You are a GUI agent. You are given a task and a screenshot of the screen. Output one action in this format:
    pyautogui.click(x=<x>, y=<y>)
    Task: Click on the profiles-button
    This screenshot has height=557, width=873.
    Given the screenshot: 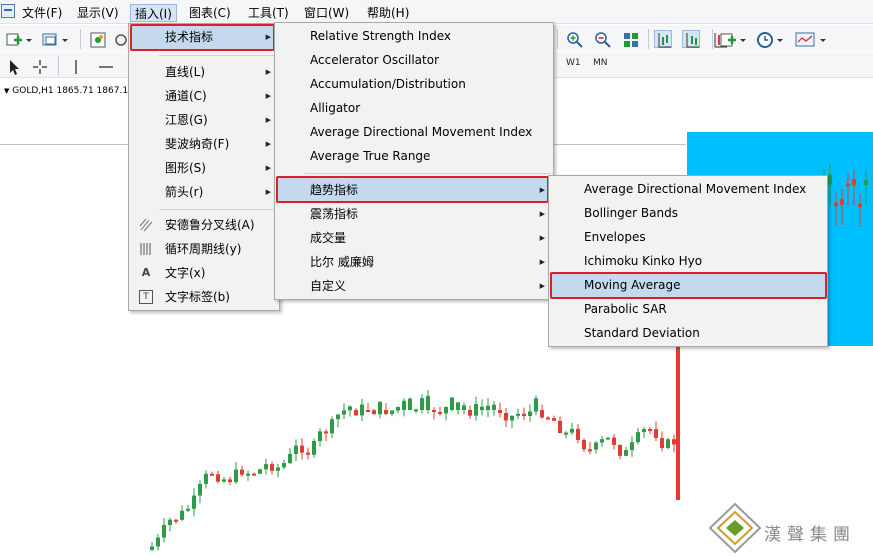 What is the action you would take?
    pyautogui.click(x=49, y=39)
    